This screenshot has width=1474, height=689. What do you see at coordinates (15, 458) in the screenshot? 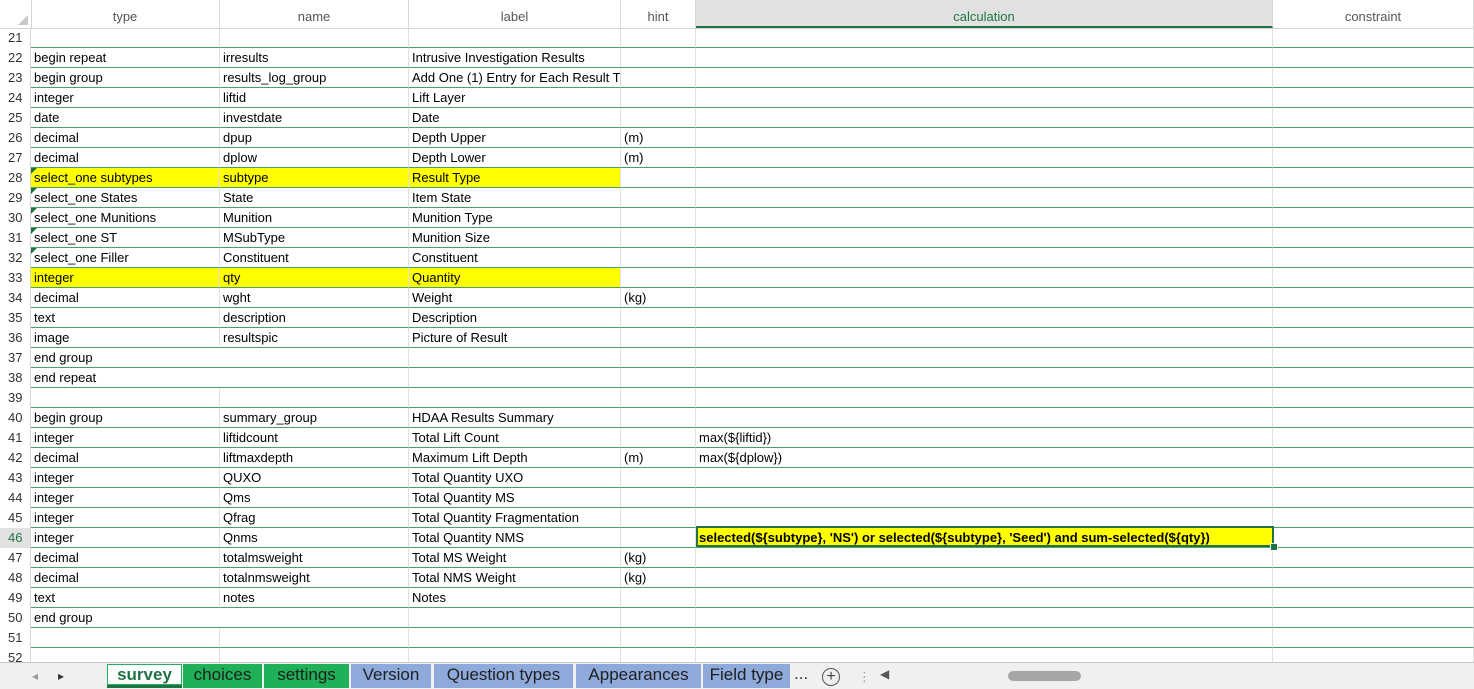
I see `row-number: 42` at bounding box center [15, 458].